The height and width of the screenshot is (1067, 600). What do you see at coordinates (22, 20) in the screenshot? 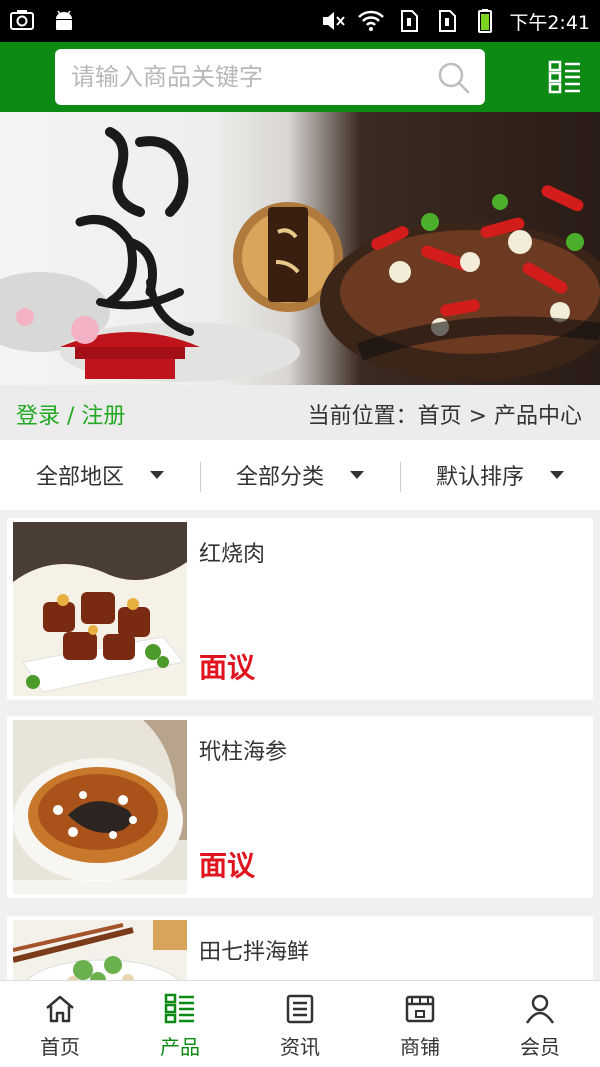
I see `screenshot-icon` at bounding box center [22, 20].